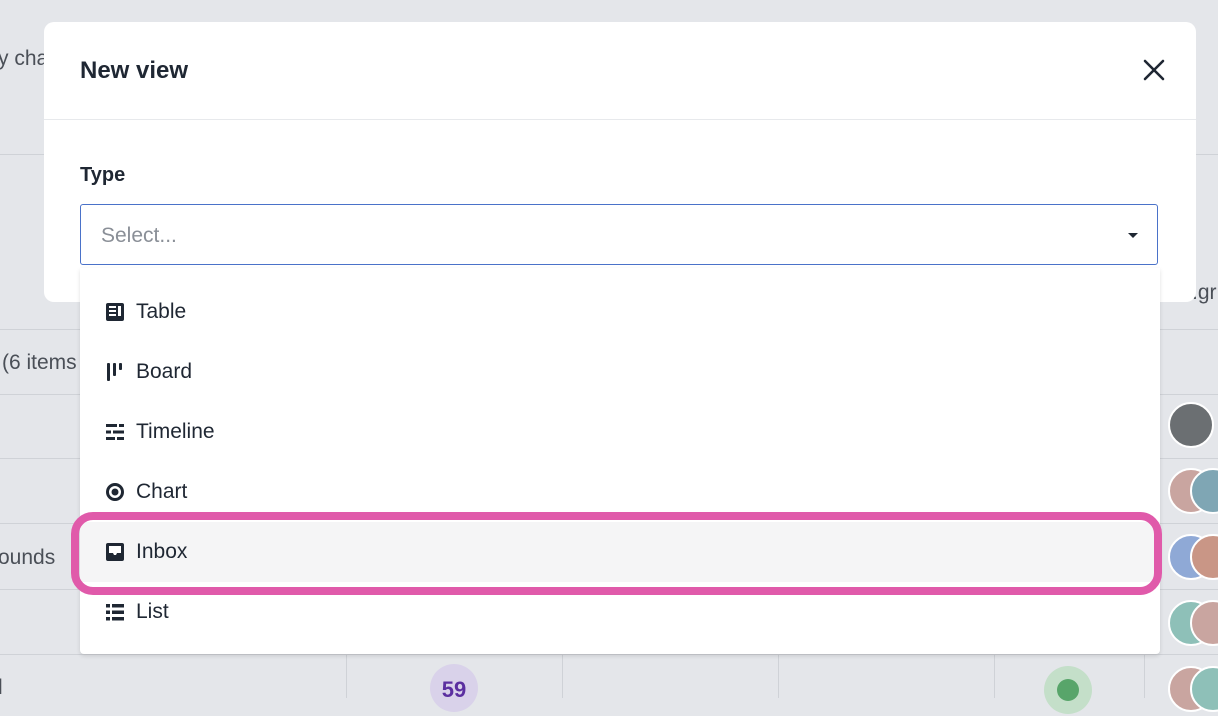 Image resolution: width=1218 pixels, height=716 pixels. What do you see at coordinates (175, 431) in the screenshot?
I see `option-label: Timeline` at bounding box center [175, 431].